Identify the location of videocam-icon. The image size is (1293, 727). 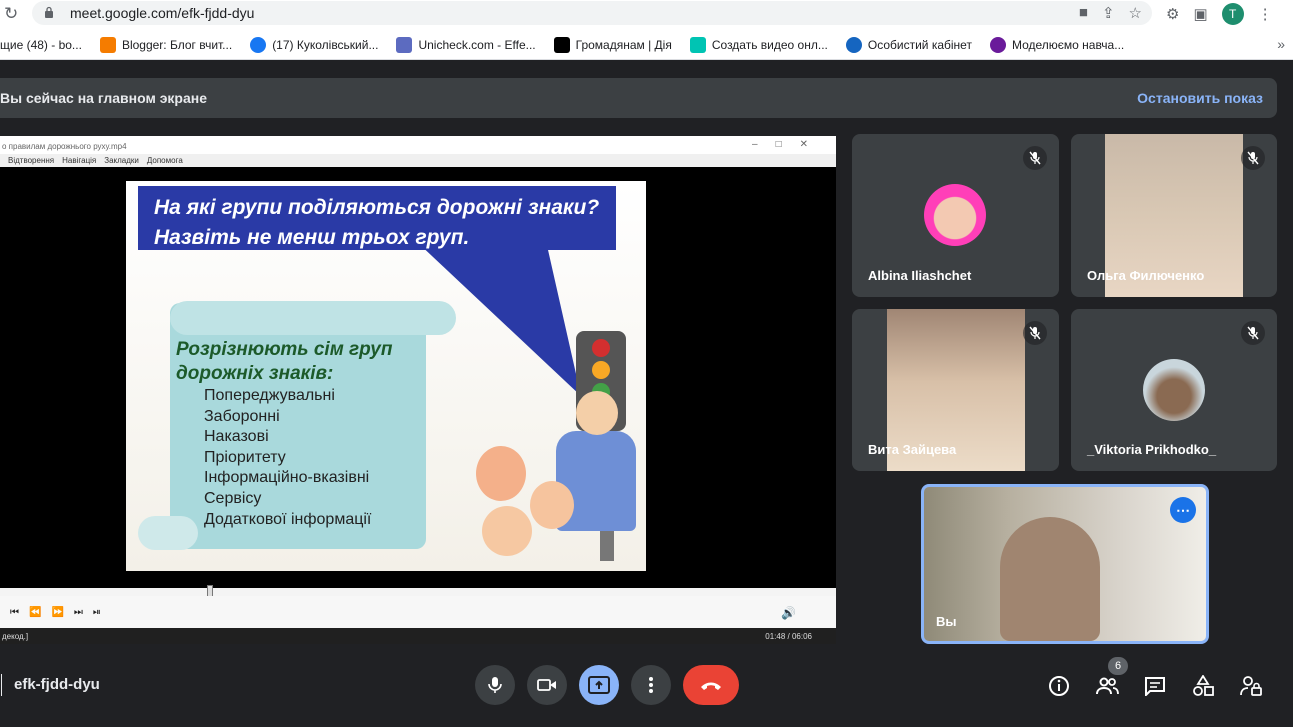
(546, 685).